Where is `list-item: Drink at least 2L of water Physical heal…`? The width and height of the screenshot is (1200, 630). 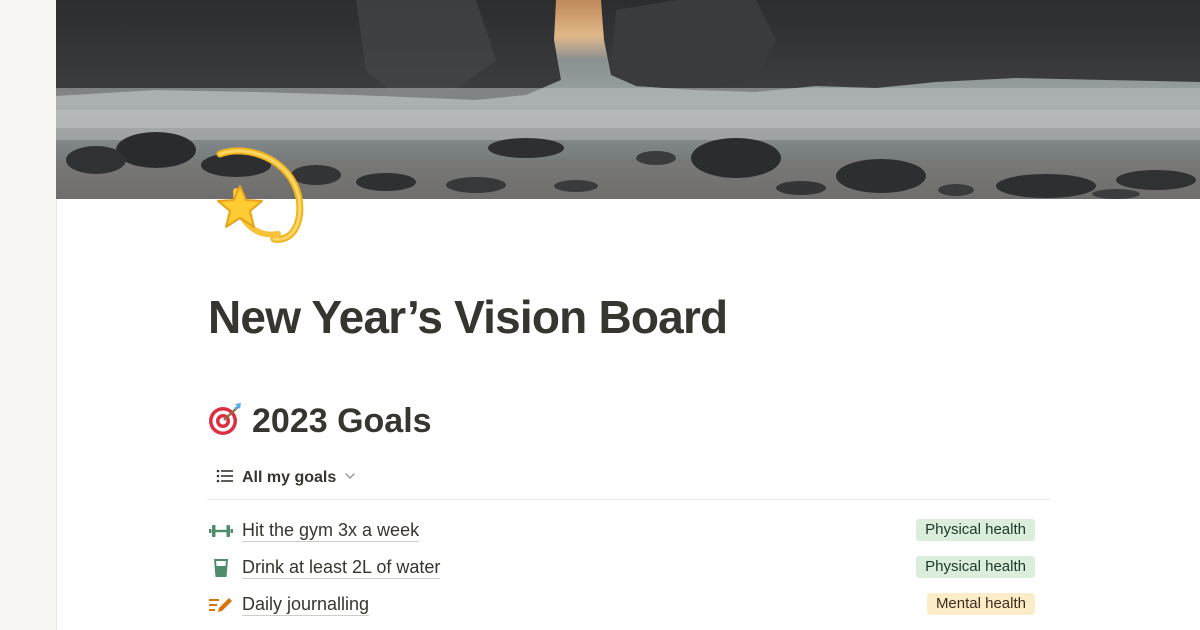 list-item: Drink at least 2L of water Physical heal… is located at coordinates (622, 567).